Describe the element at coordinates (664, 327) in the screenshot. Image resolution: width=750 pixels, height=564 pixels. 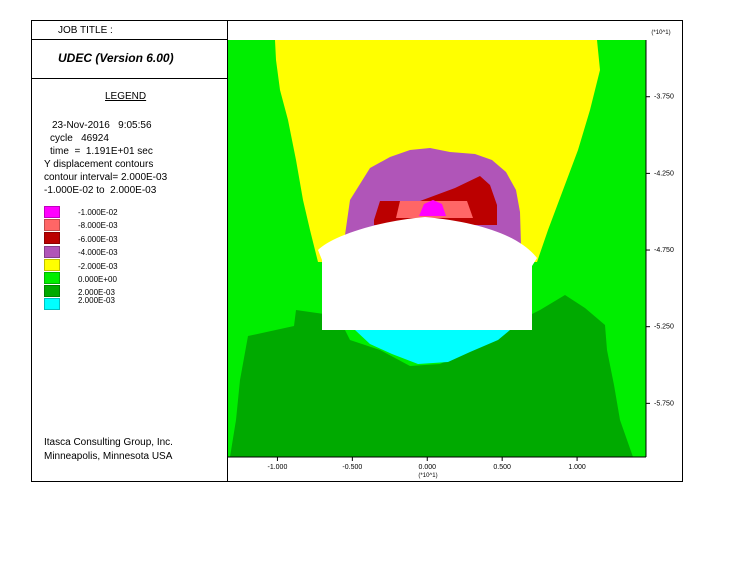
I see `y-tick-label: -5.250` at that location.